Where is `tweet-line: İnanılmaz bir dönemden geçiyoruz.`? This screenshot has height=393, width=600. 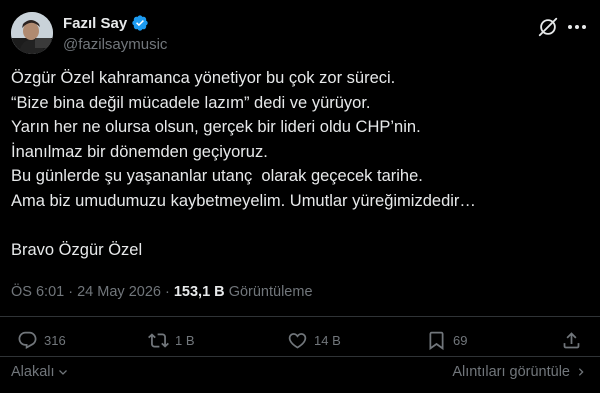
tweet-line: İnanılmaz bir dönemden geçiyoruz. is located at coordinates (139, 151).